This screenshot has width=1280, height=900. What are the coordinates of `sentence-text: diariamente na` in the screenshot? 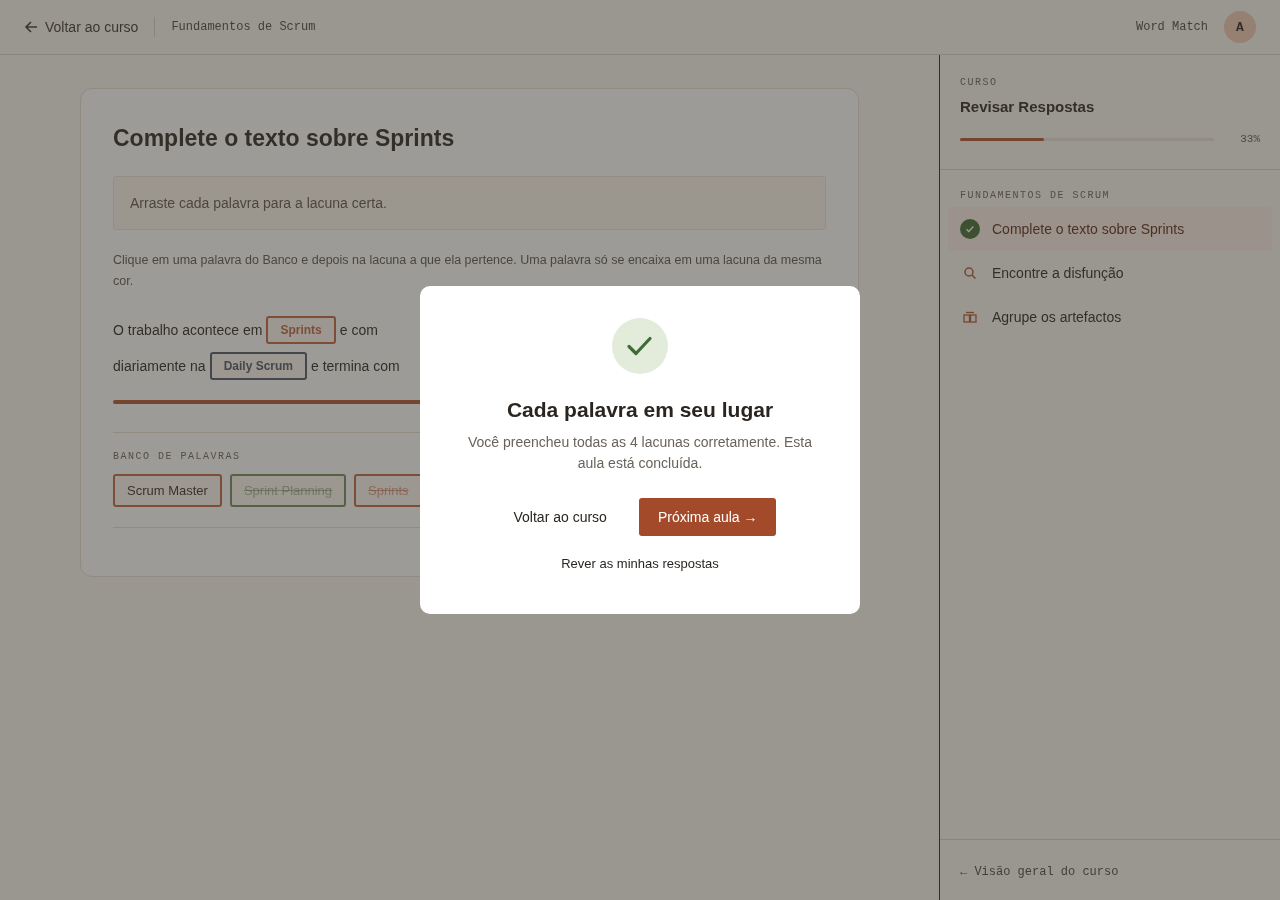 It's located at (159, 366).